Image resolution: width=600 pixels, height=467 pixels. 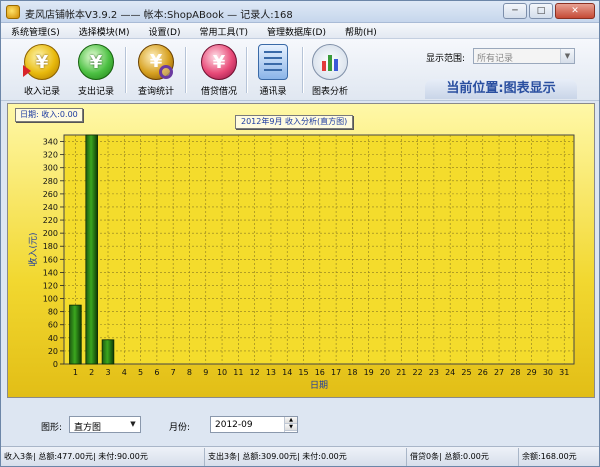 I want to click on x-tick-label: 22, so click(x=417, y=372).